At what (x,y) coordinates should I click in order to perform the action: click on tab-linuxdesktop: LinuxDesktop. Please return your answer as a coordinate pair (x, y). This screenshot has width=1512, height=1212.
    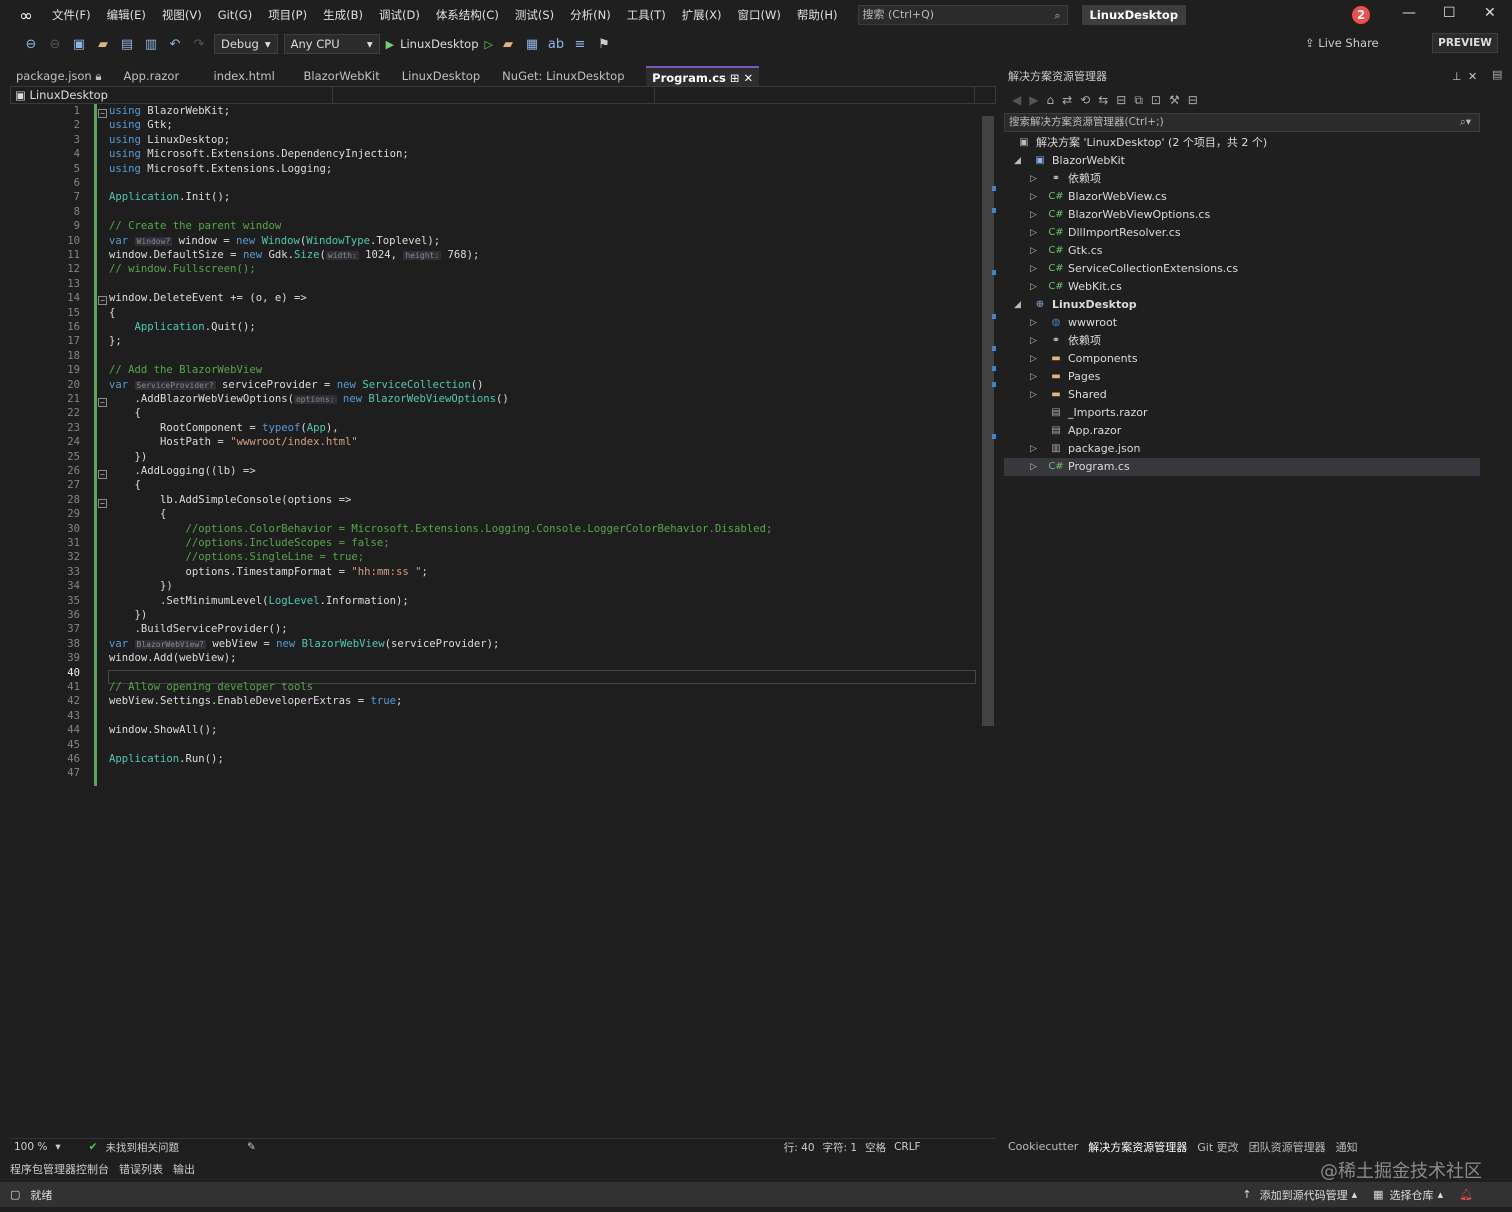
    Looking at the image, I should click on (441, 76).